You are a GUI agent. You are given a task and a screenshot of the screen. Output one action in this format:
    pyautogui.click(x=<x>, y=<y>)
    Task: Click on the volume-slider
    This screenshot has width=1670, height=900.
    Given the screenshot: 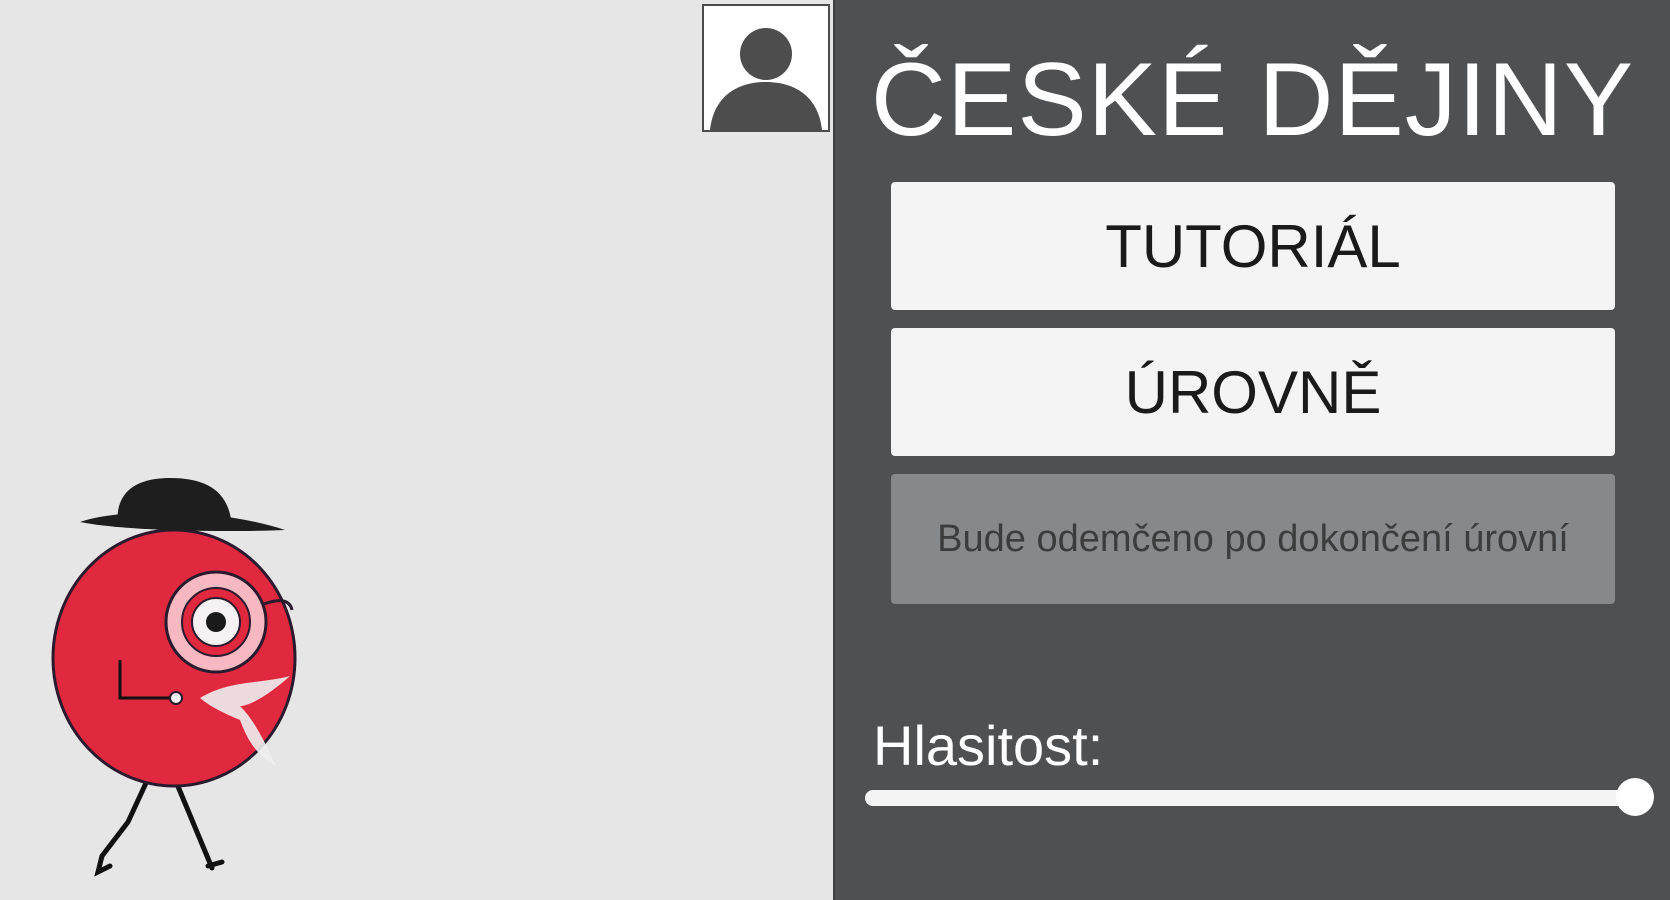 What is the action you would take?
    pyautogui.click(x=1259, y=798)
    